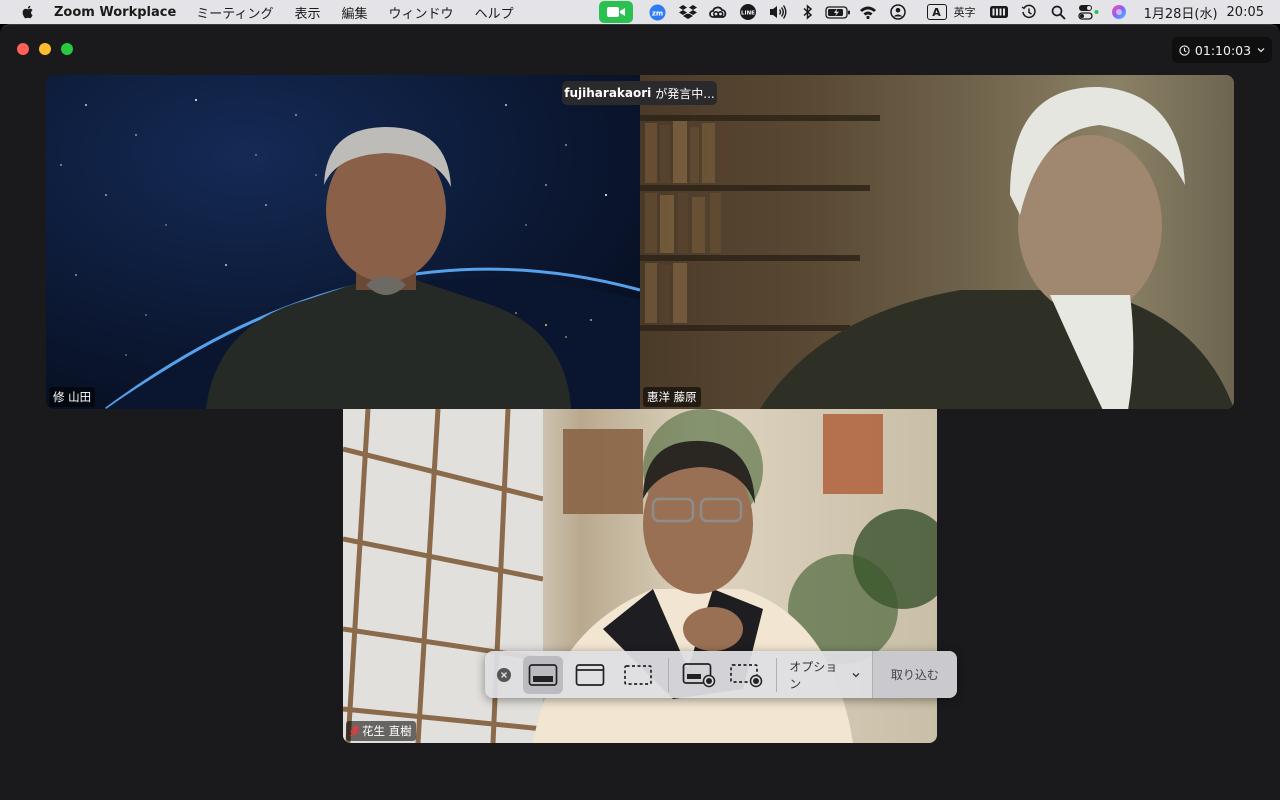 This screenshot has height=800, width=1280. I want to click on screen-record-icon, so click(698, 674).